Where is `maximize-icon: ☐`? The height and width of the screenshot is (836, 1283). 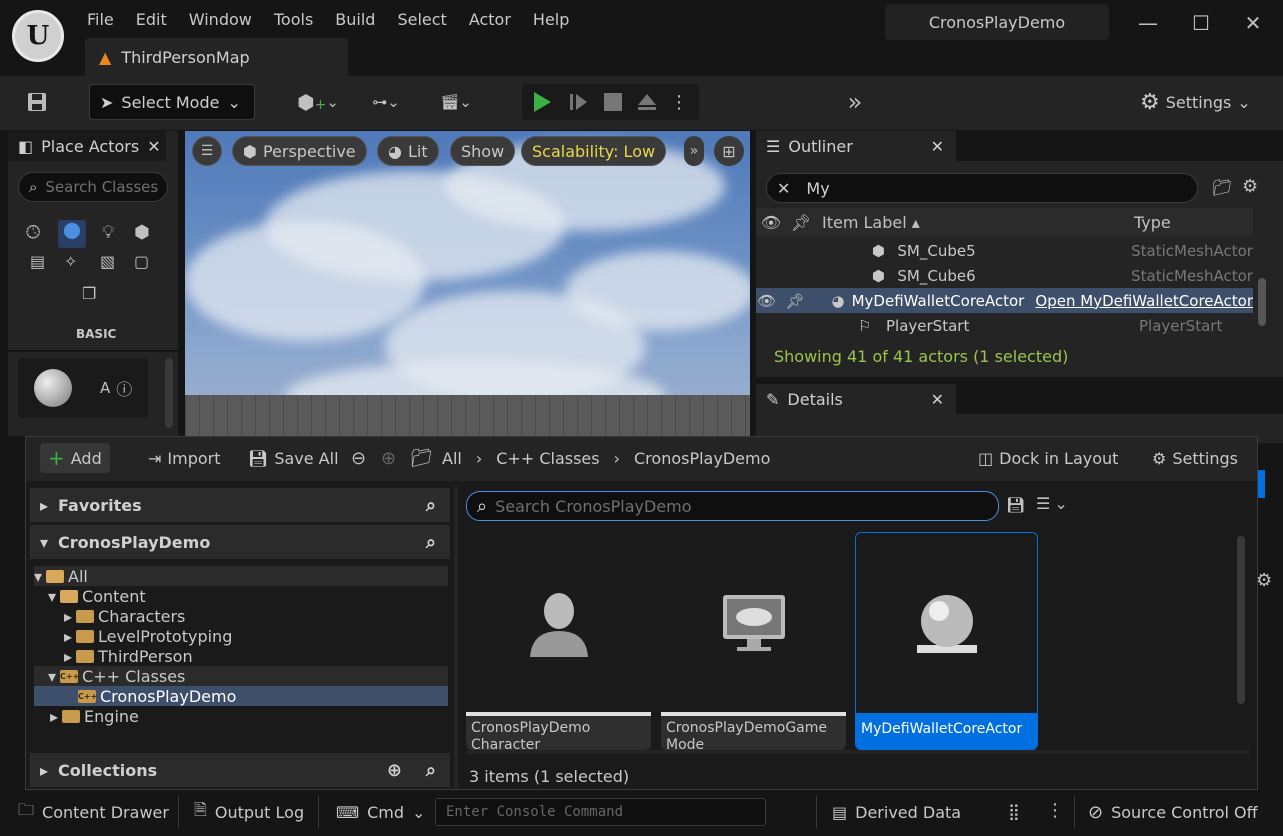 maximize-icon: ☐ is located at coordinates (1201, 23).